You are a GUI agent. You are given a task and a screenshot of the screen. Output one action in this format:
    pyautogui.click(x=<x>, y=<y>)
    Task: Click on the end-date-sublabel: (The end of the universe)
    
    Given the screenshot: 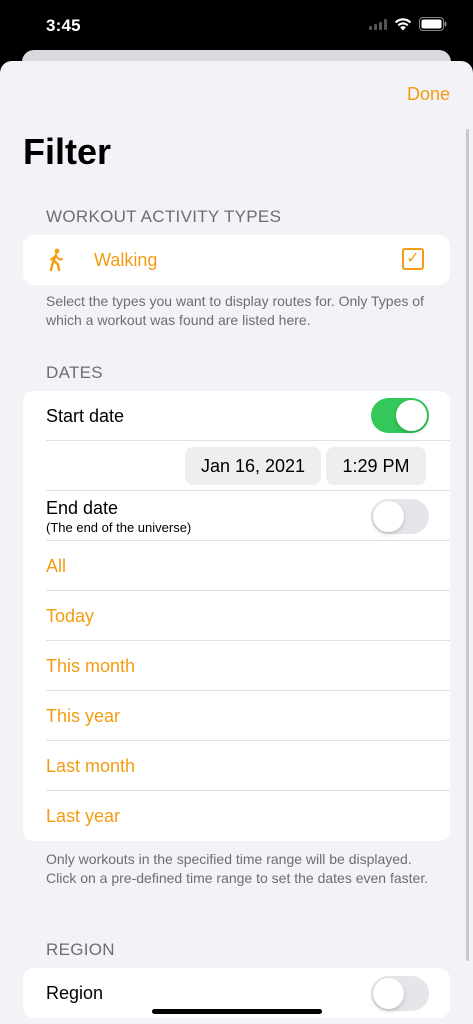 What is the action you would take?
    pyautogui.click(x=119, y=527)
    